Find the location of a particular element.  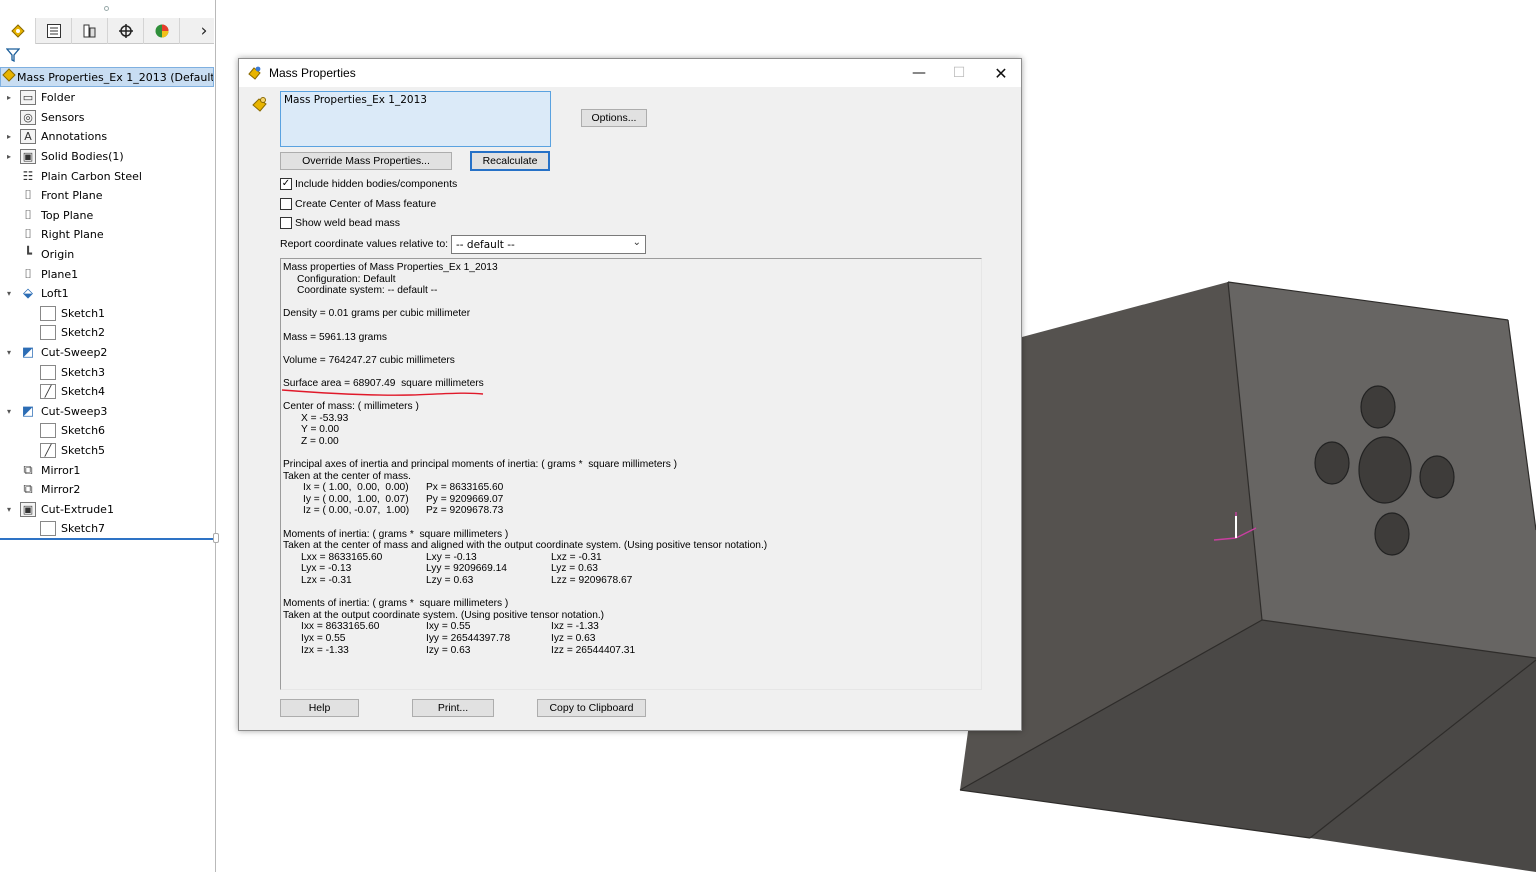

tree-item-sketch2: Sketch2 is located at coordinates (107, 333).